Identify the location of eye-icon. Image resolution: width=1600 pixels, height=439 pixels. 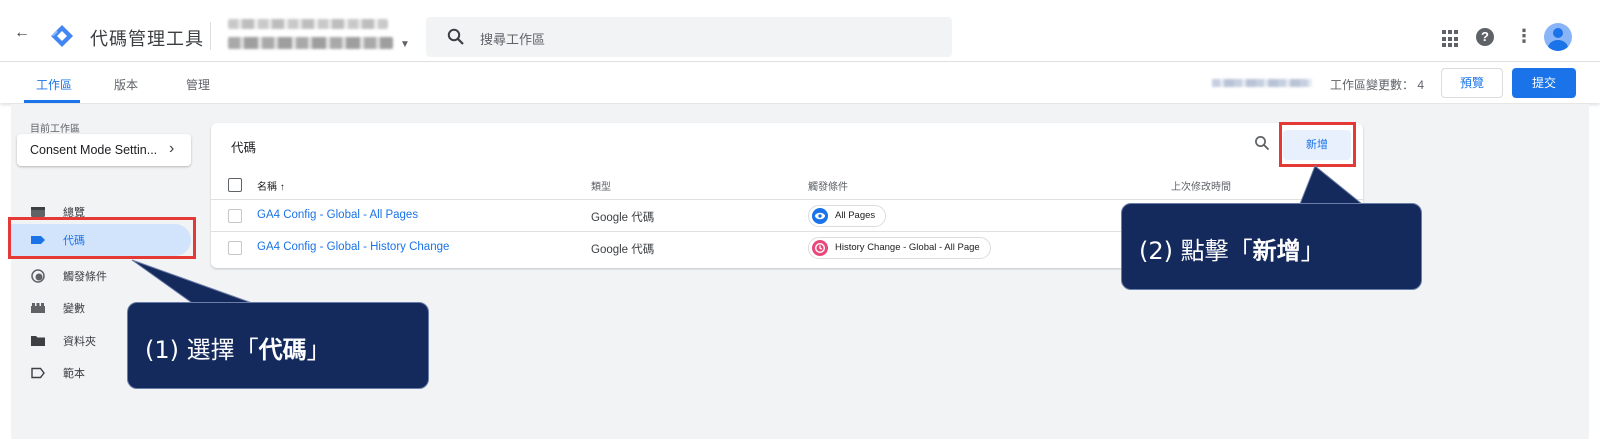
(820, 216).